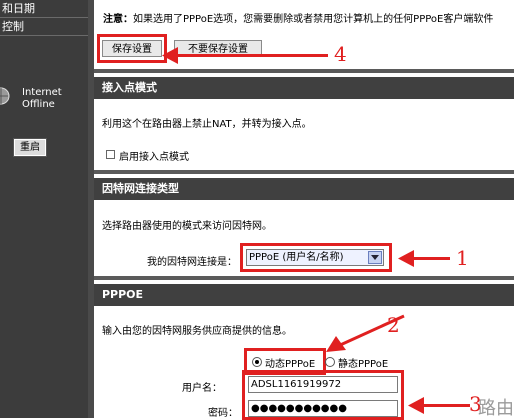 The width and height of the screenshot is (514, 420). I want to click on pppoe-description: 输入由您的因特网服务供应商提供的信息。, so click(197, 331).